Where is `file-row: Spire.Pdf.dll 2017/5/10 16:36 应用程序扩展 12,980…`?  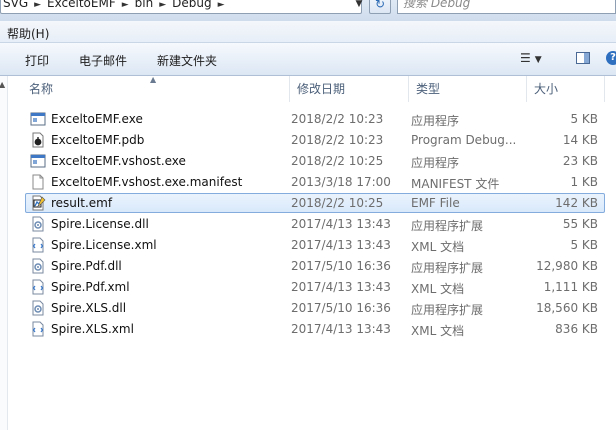
file-row: Spire.Pdf.dll 2017/5/10 16:36 应用程序扩展 12,980… is located at coordinates (315, 266).